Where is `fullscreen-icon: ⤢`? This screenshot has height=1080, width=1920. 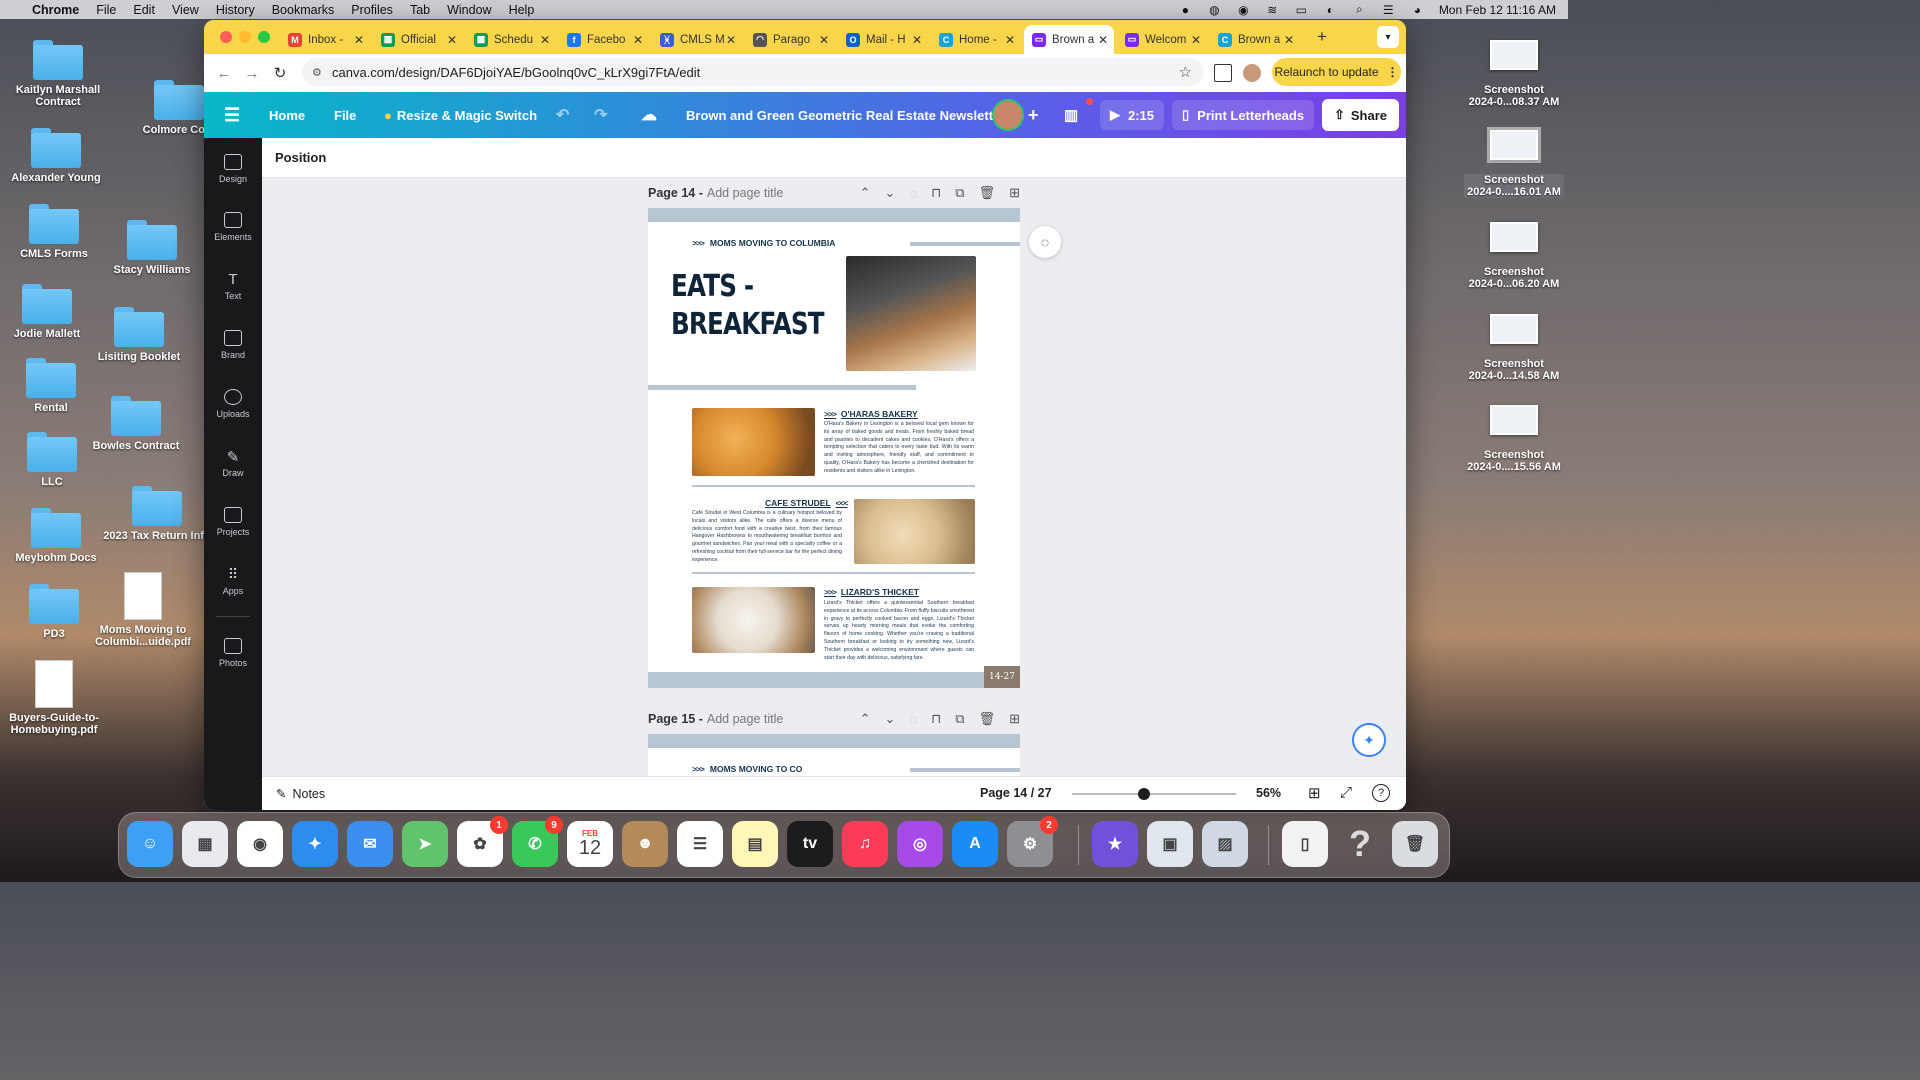
fullscreen-icon: ⤢ is located at coordinates (1346, 792).